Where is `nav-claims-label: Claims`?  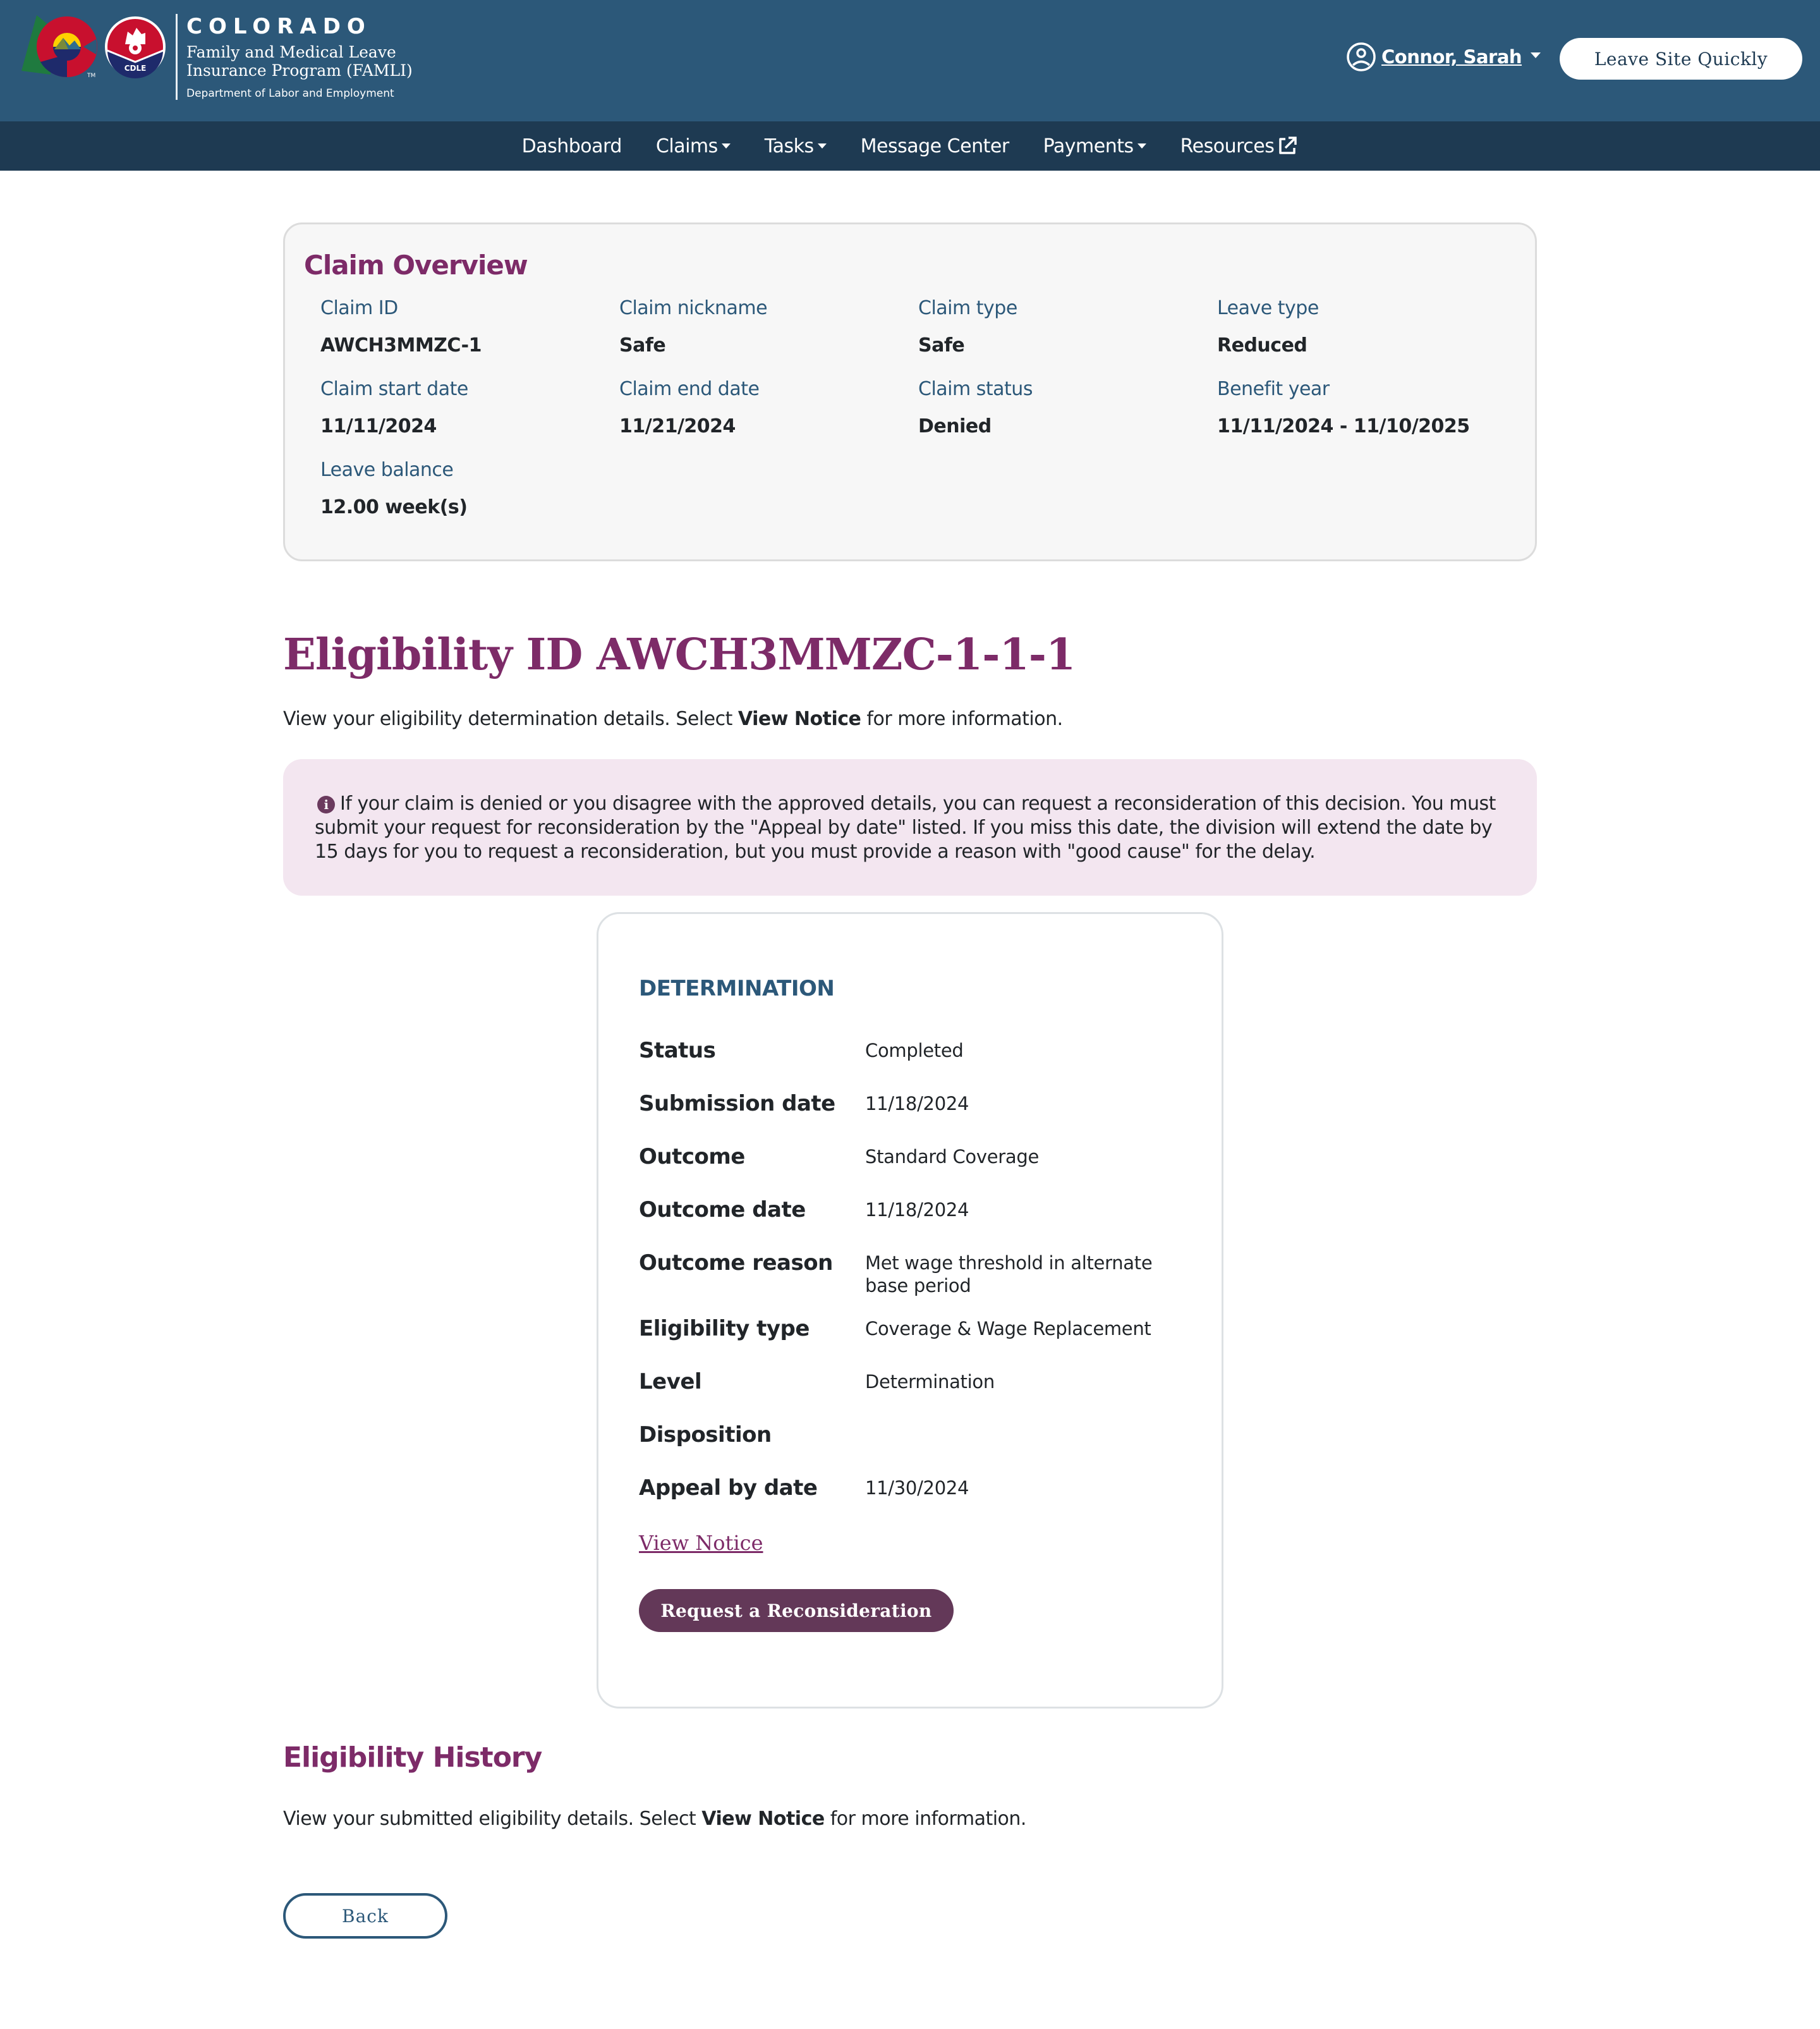
nav-claims-label: Claims is located at coordinates (686, 146).